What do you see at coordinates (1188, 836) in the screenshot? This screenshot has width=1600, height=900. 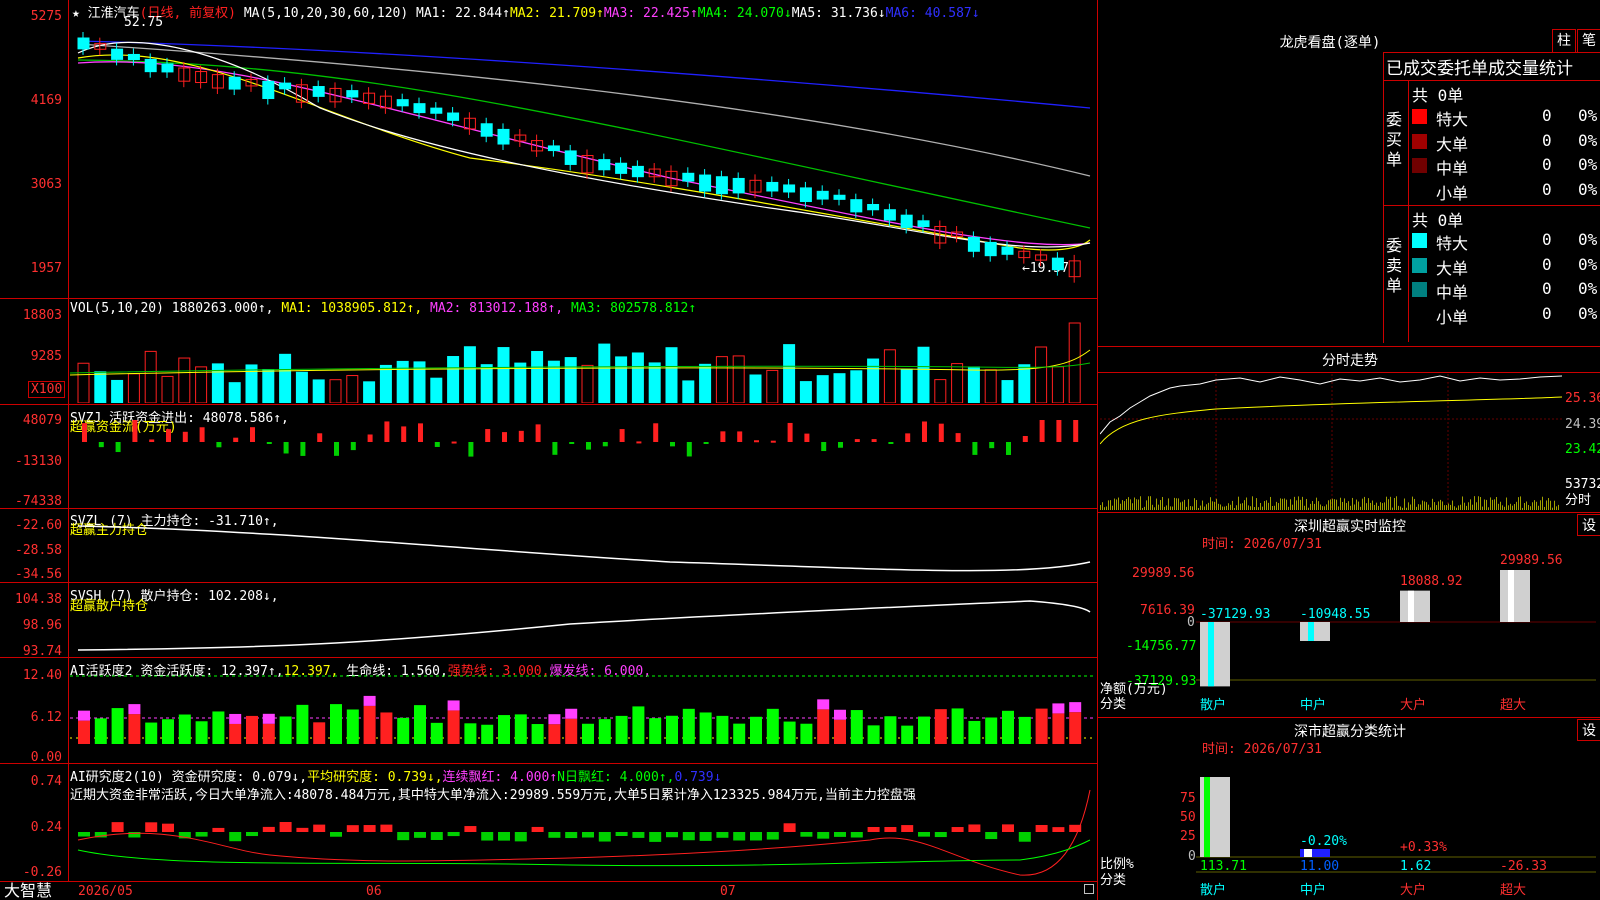 I see `classify-axis-tick: 25` at bounding box center [1188, 836].